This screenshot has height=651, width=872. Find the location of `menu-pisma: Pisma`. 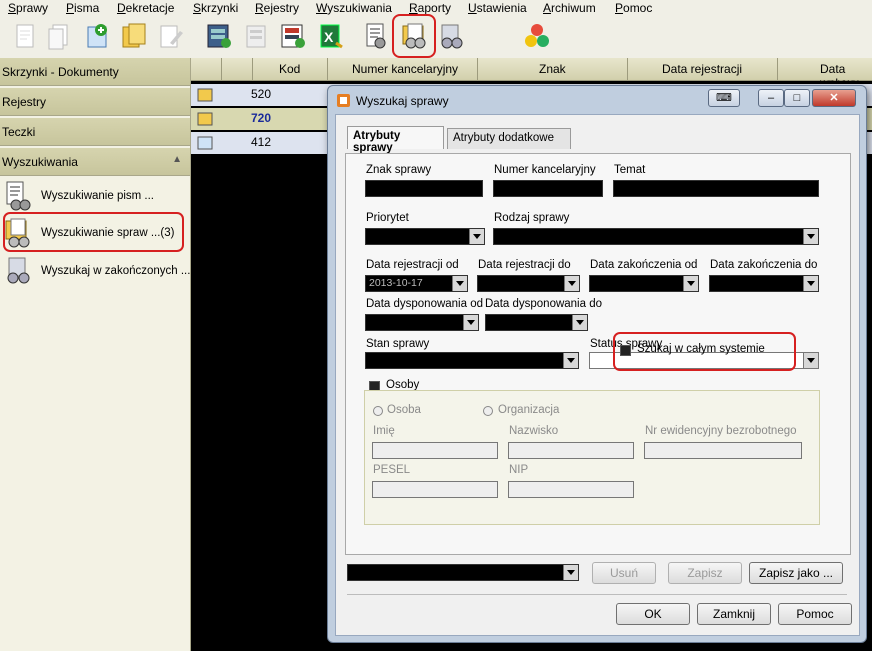

menu-pisma: Pisma is located at coordinates (82, 8).